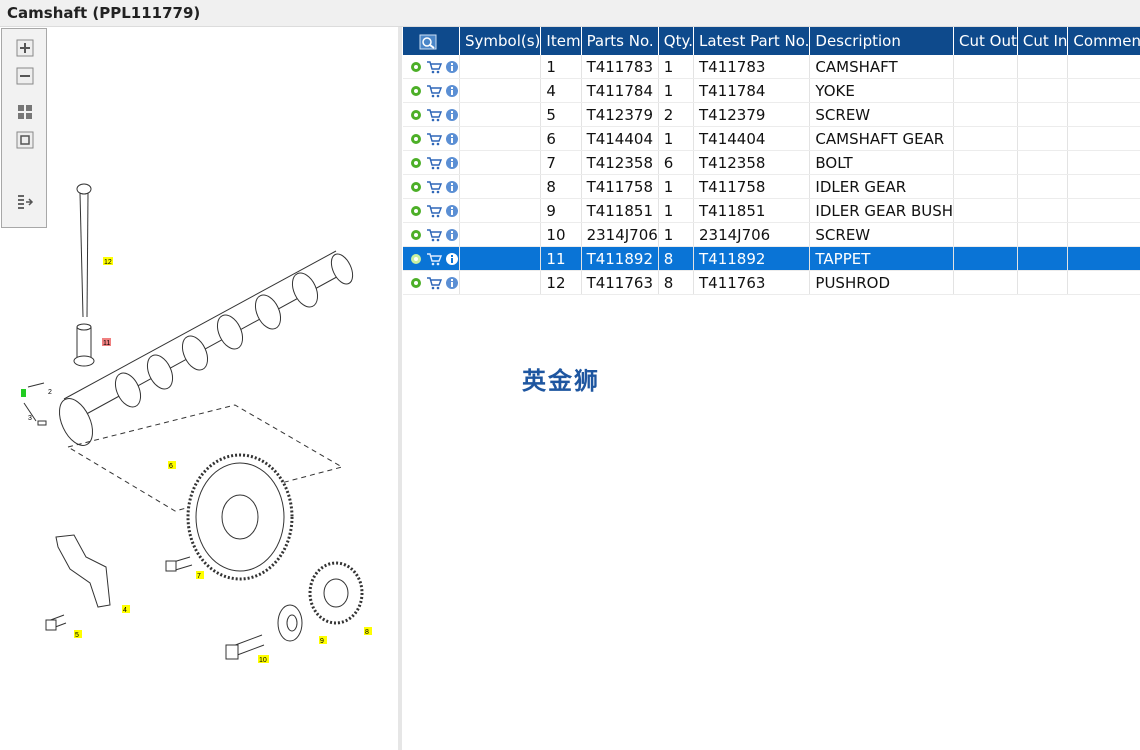 This screenshot has width=1140, height=750. What do you see at coordinates (620, 67) in the screenshot?
I see `parts-no-cell: T411783` at bounding box center [620, 67].